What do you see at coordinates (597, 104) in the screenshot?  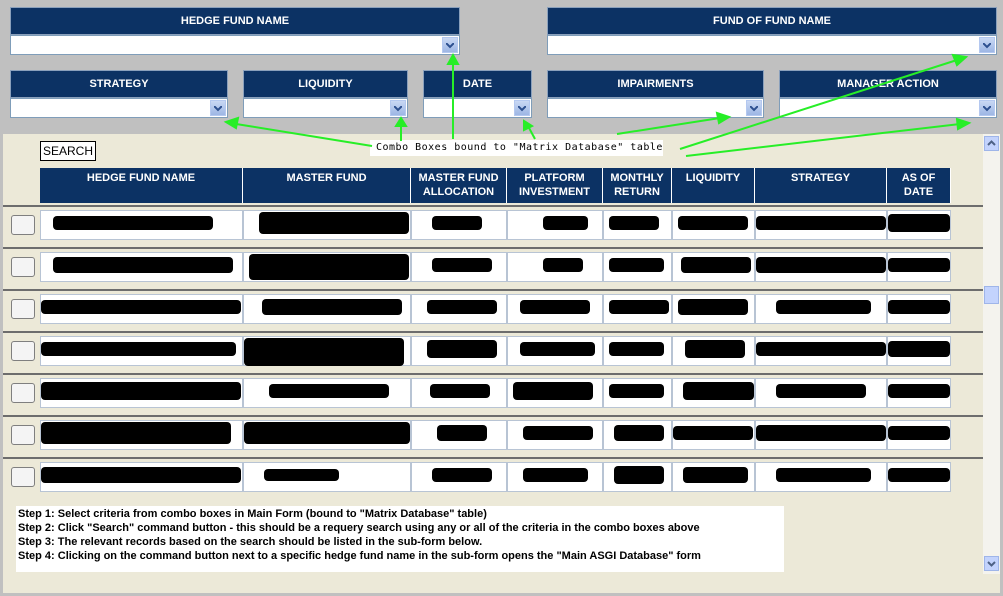 I see `callout-arrows` at bounding box center [597, 104].